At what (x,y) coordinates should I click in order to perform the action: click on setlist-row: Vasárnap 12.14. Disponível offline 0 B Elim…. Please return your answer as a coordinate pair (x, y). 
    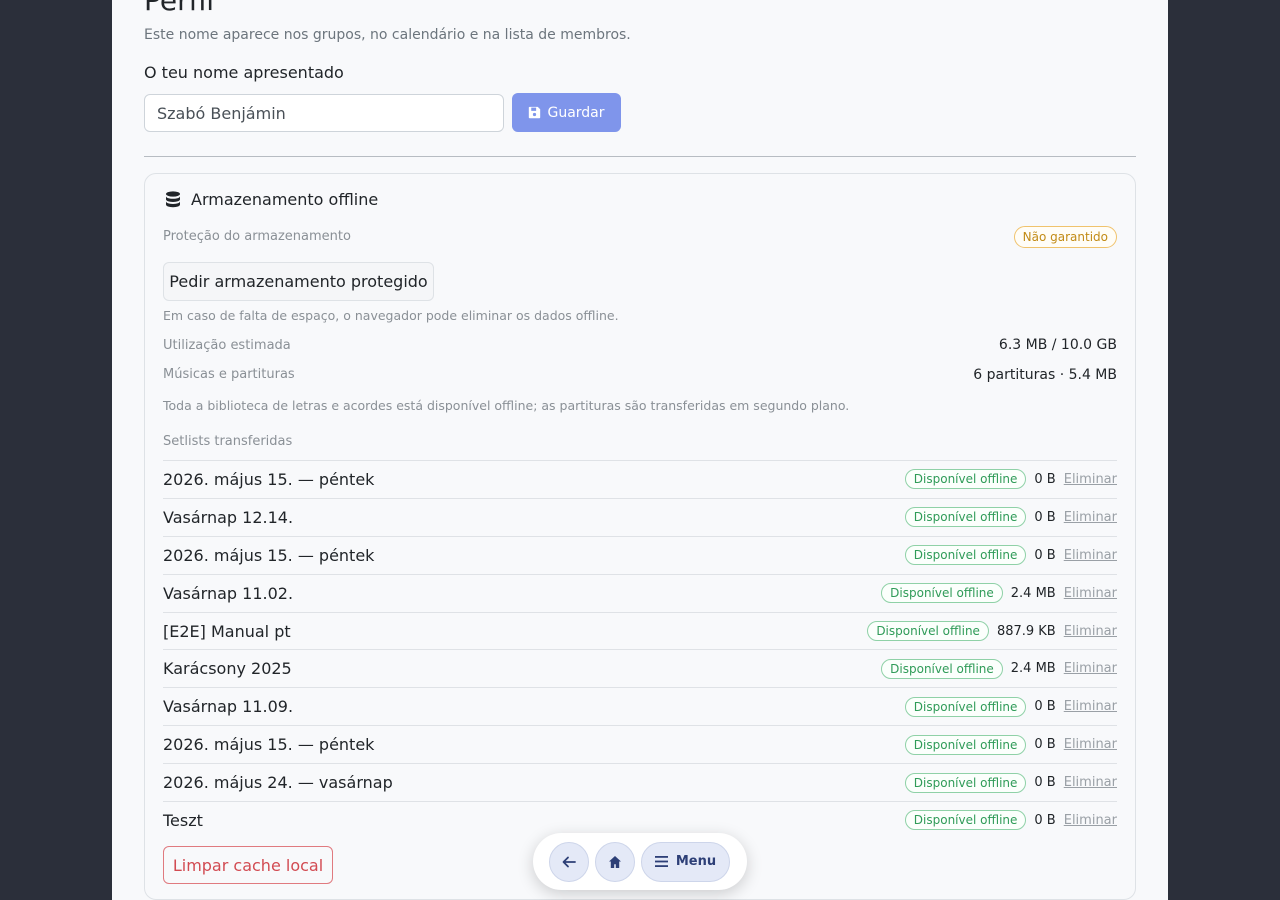
    Looking at the image, I should click on (640, 516).